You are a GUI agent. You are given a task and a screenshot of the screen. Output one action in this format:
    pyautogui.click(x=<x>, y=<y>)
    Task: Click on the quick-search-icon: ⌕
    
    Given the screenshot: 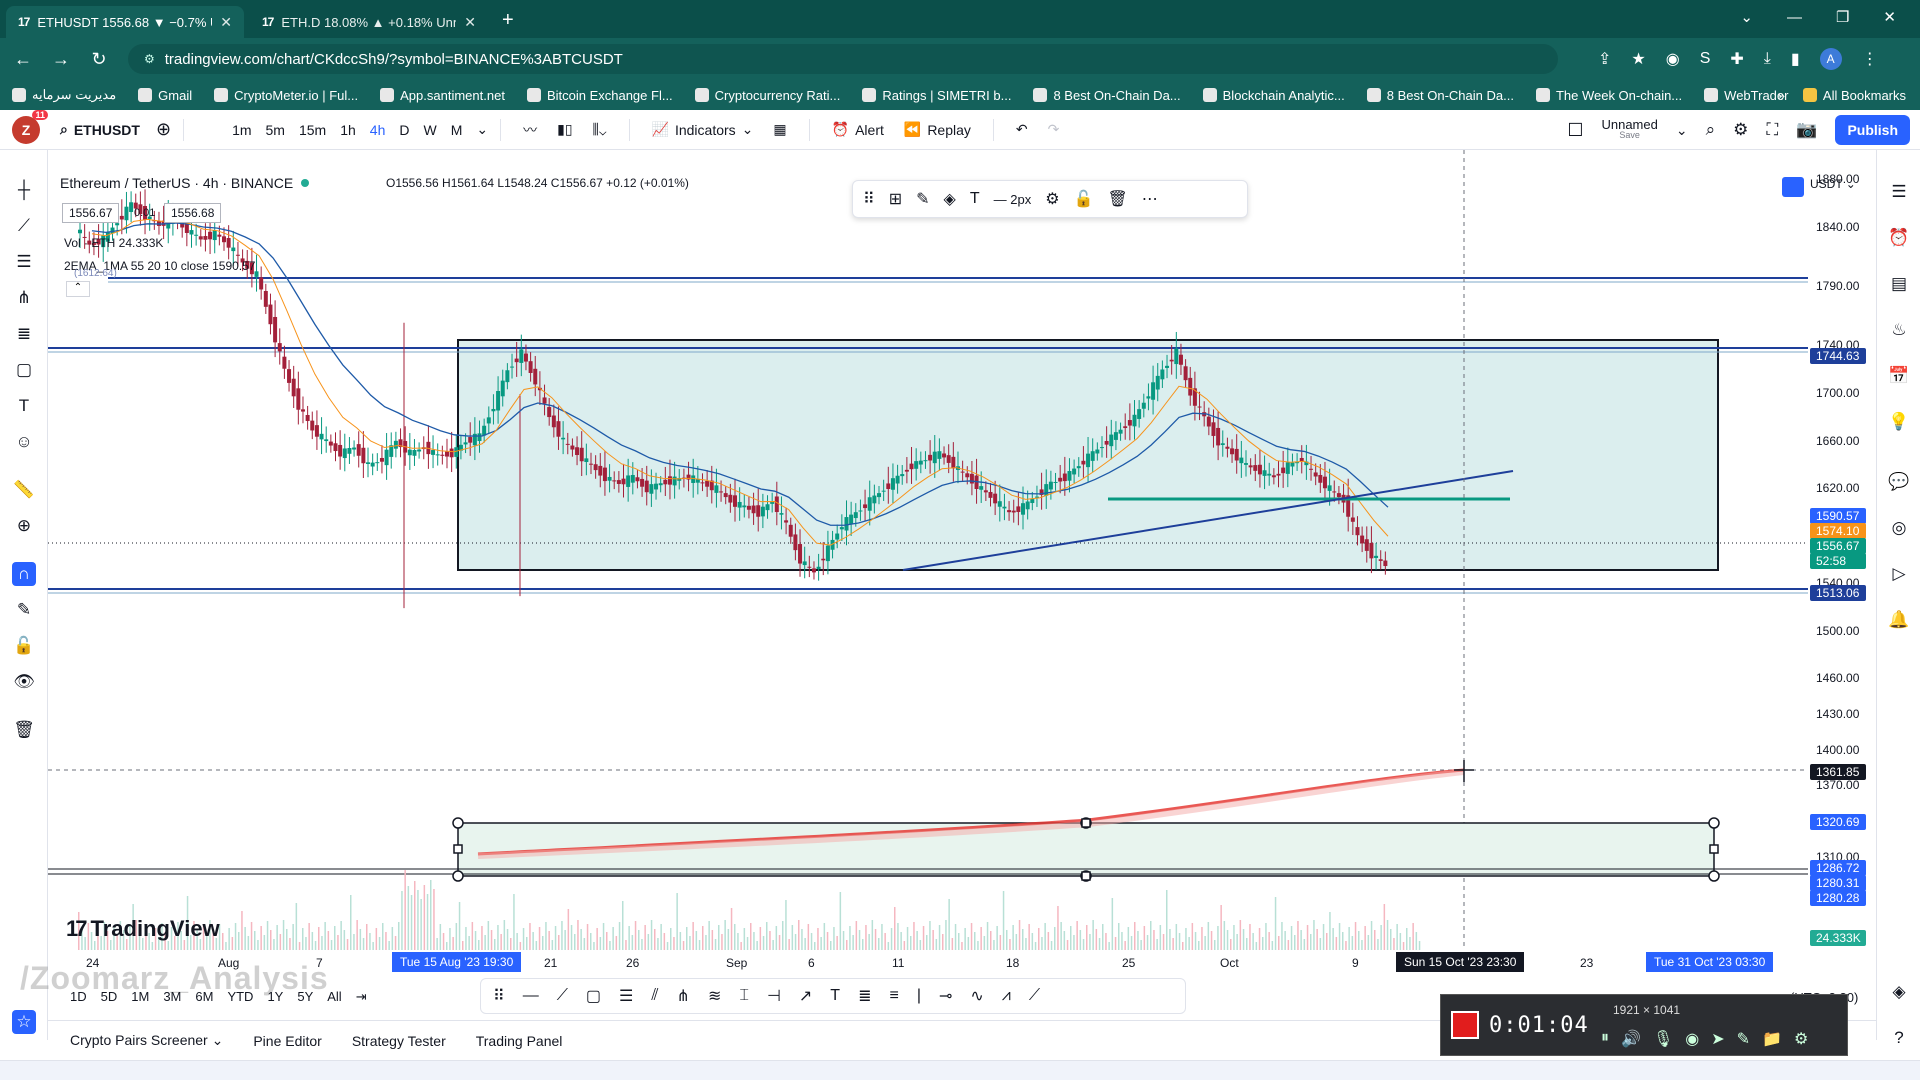 What is the action you would take?
    pyautogui.click(x=1711, y=130)
    